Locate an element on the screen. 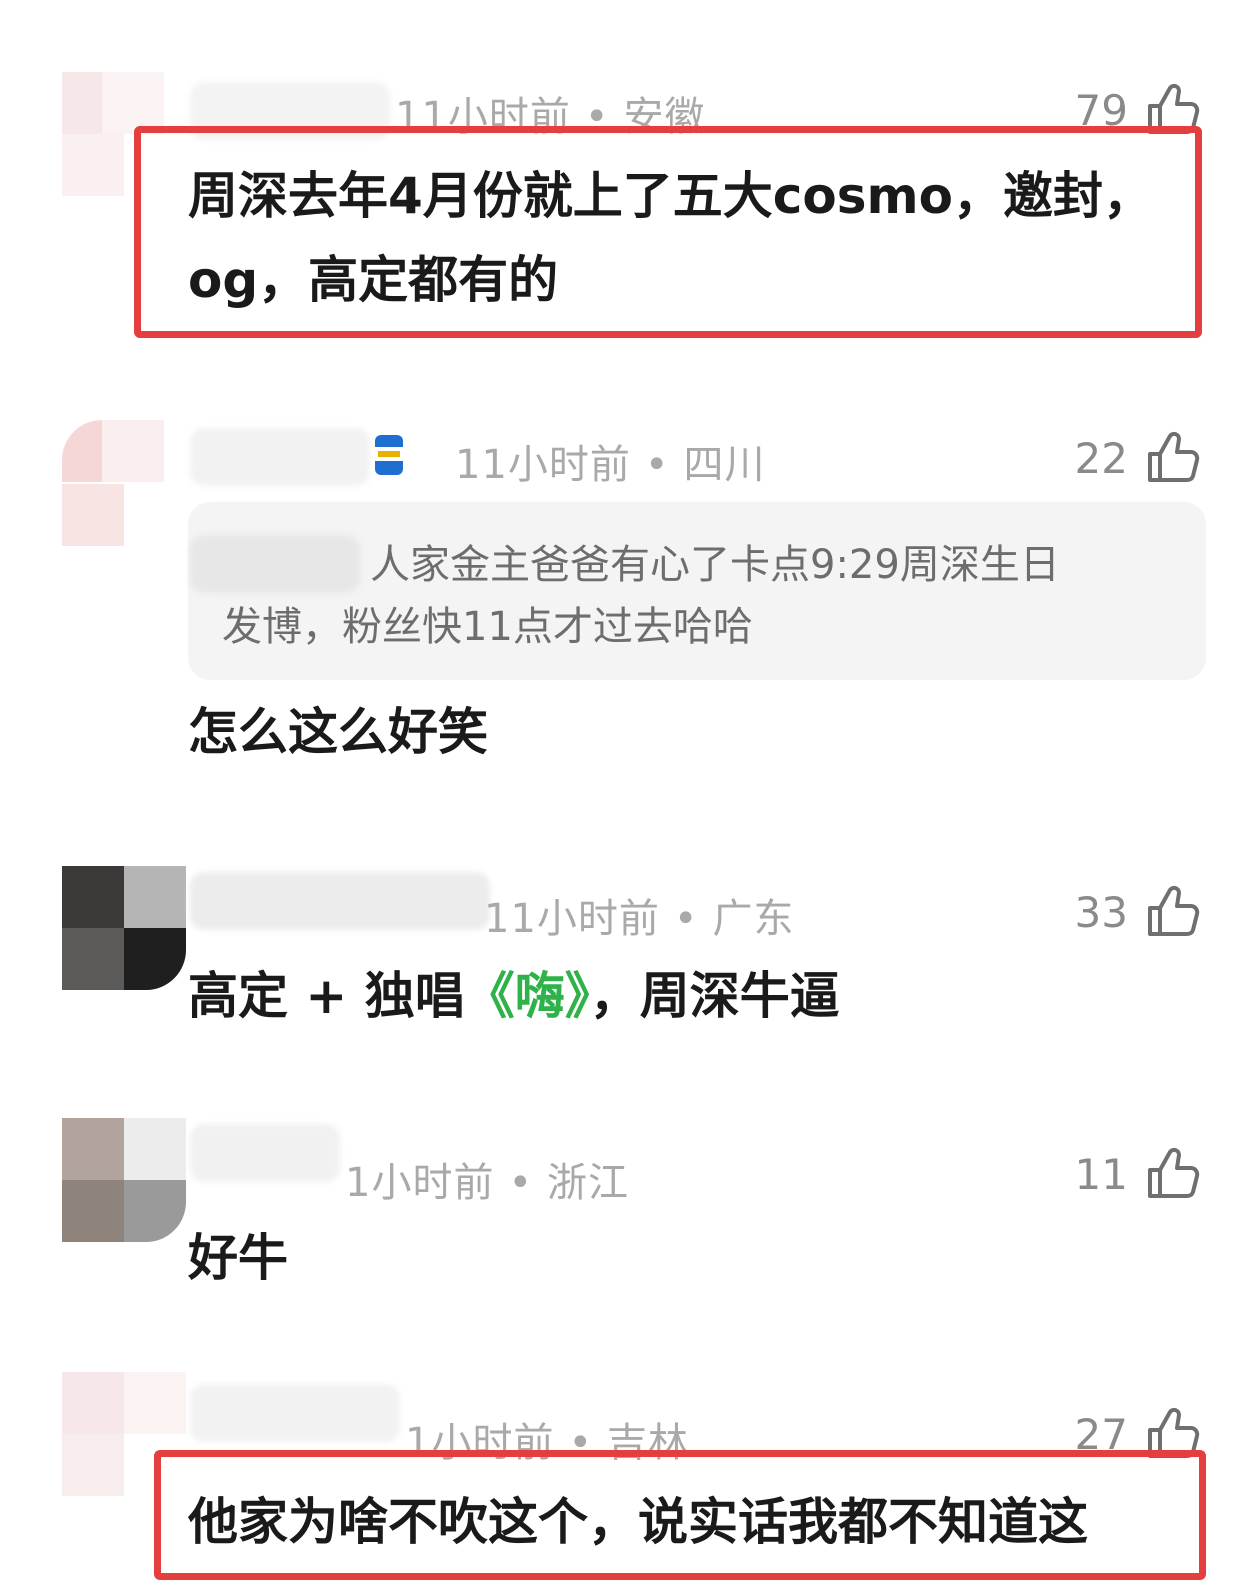  like-count: 33 is located at coordinates (1101, 912).